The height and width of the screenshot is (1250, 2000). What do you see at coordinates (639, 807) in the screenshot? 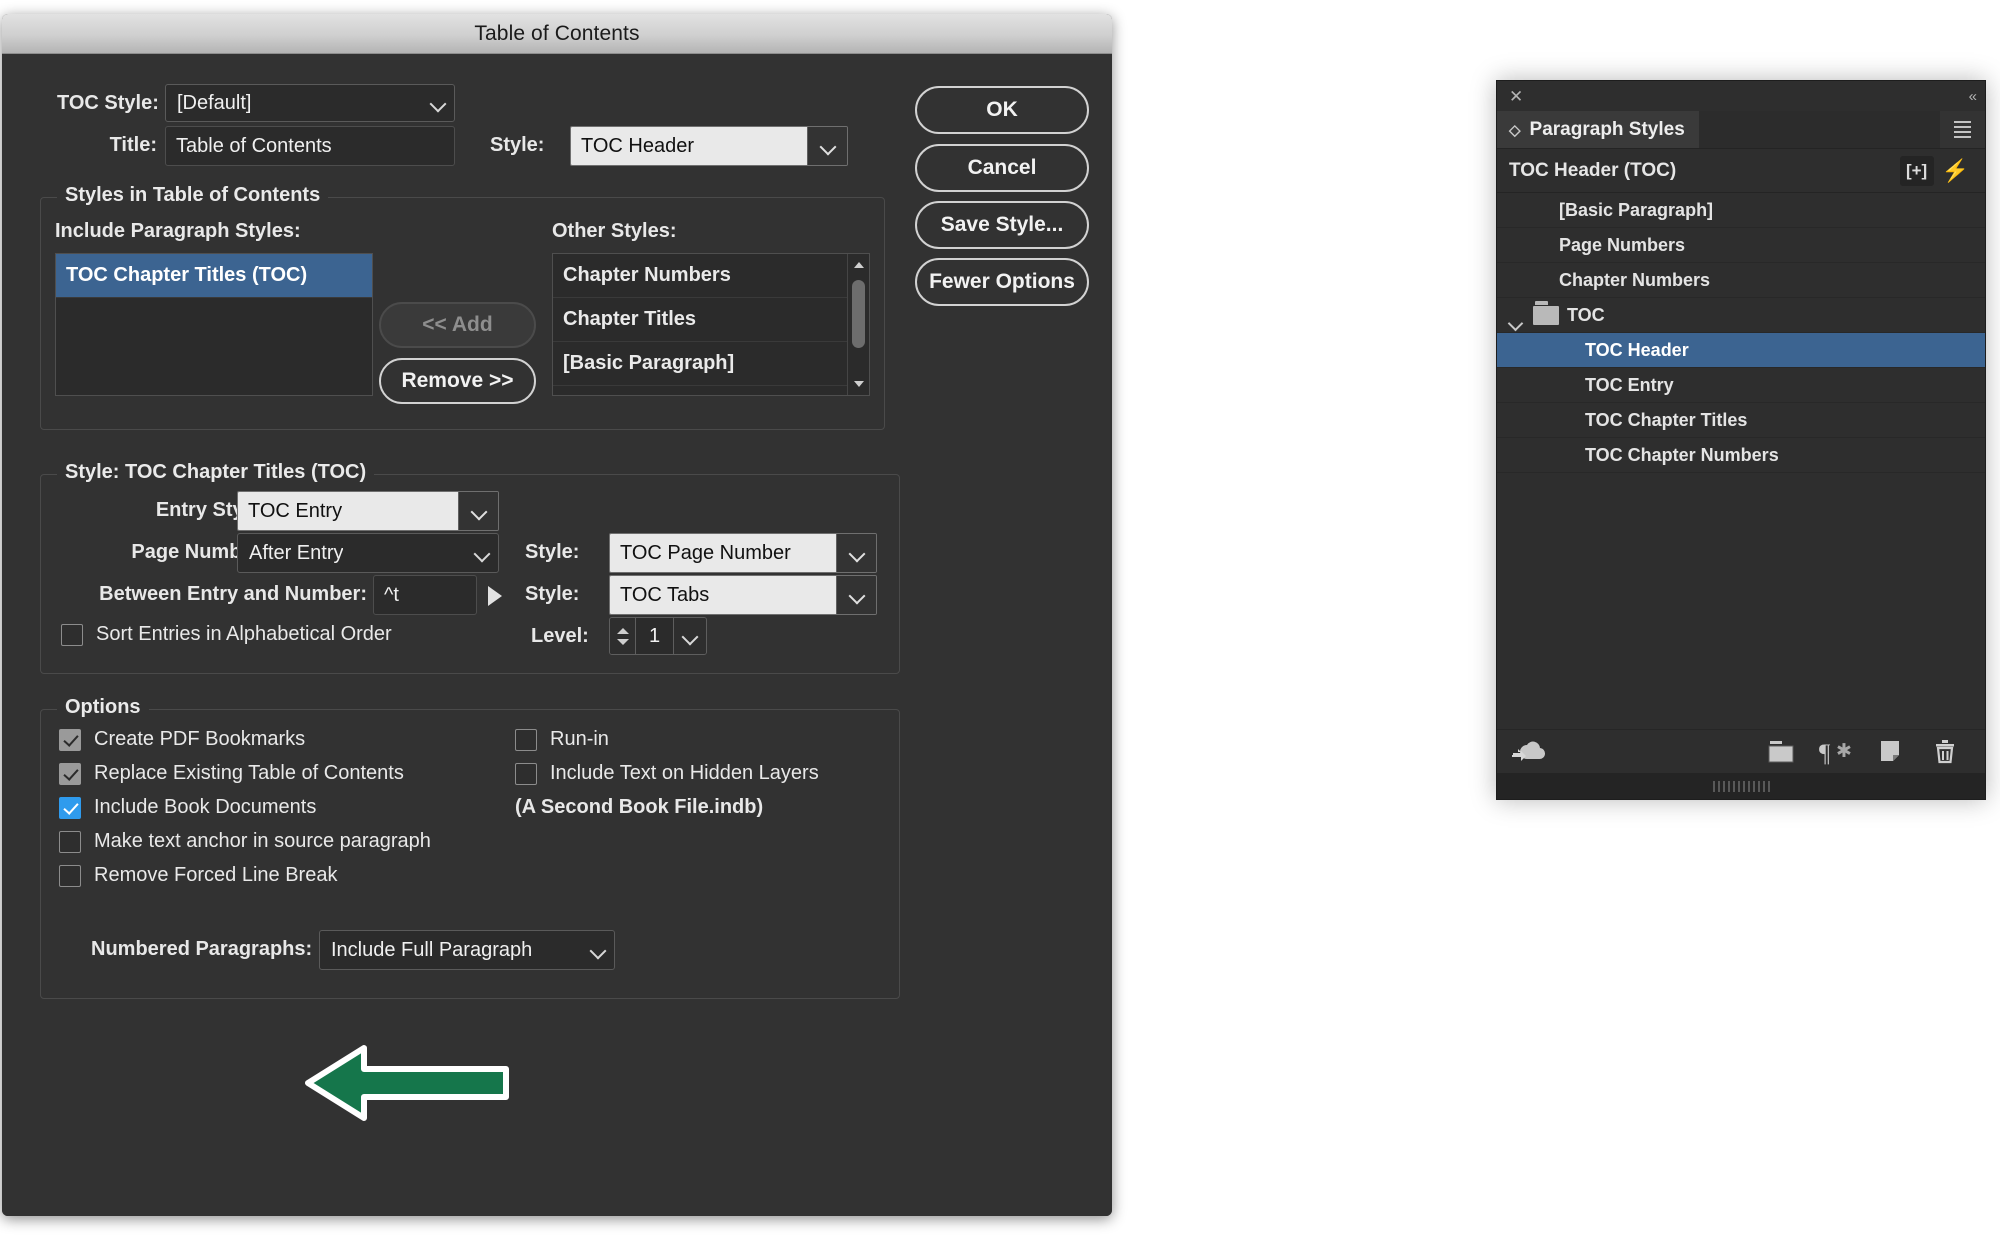
I see `book-file-name: (A Second Book File.indb)` at bounding box center [639, 807].